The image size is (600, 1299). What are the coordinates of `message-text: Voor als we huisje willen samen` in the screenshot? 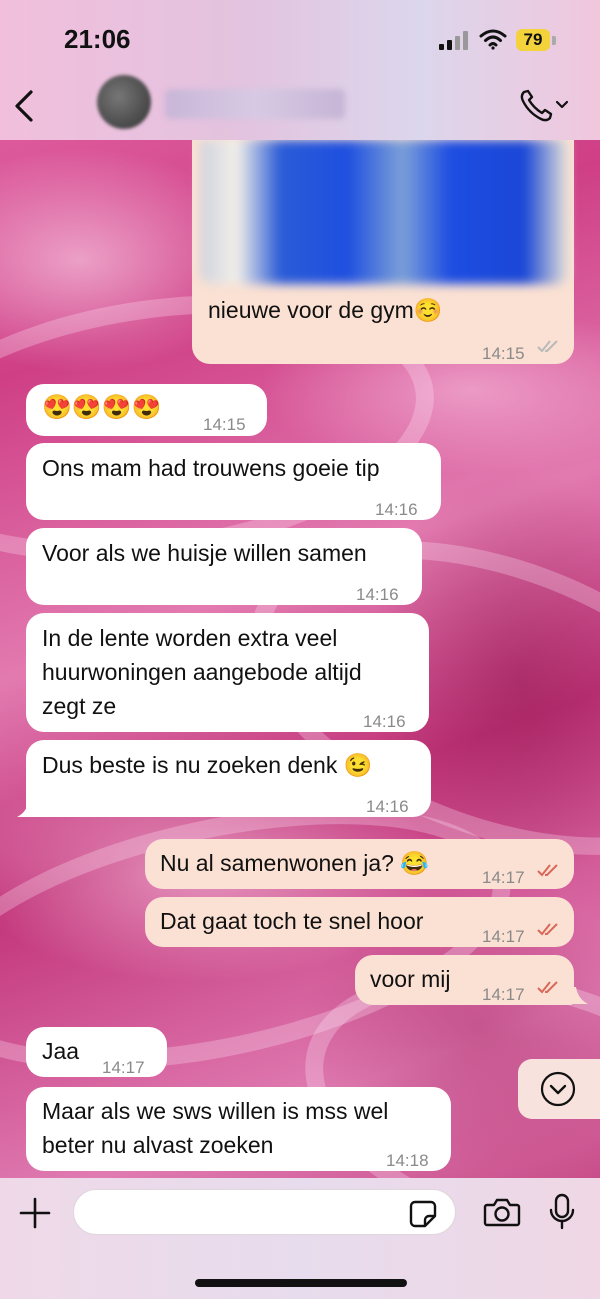 It's located at (204, 553).